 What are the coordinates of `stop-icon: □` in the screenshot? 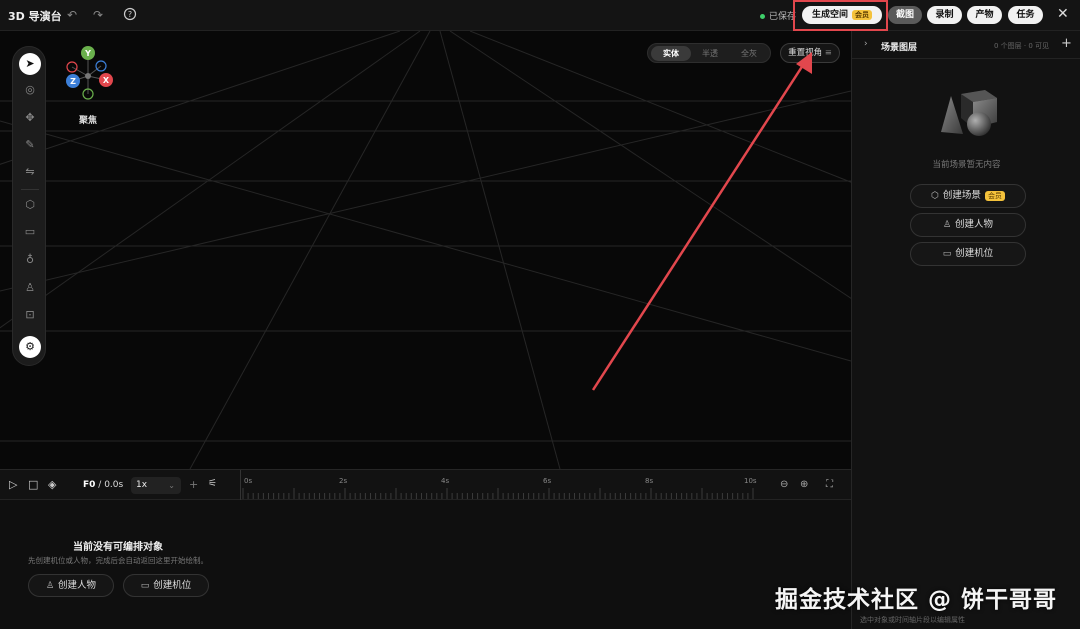 It's located at (33, 484).